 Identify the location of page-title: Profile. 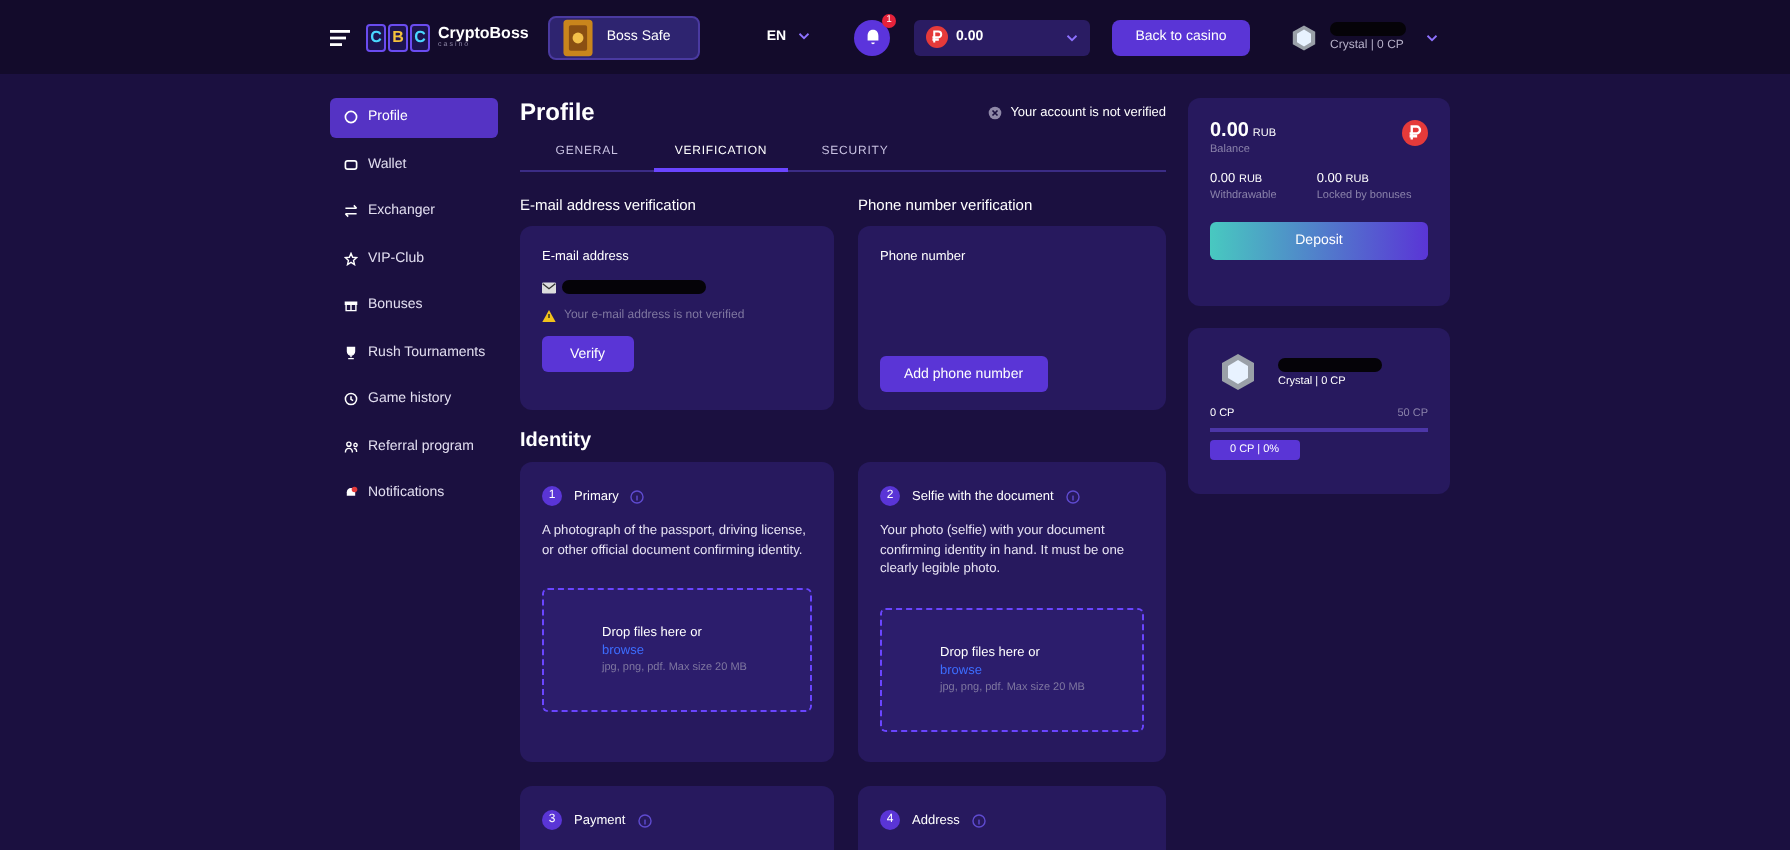
(557, 112).